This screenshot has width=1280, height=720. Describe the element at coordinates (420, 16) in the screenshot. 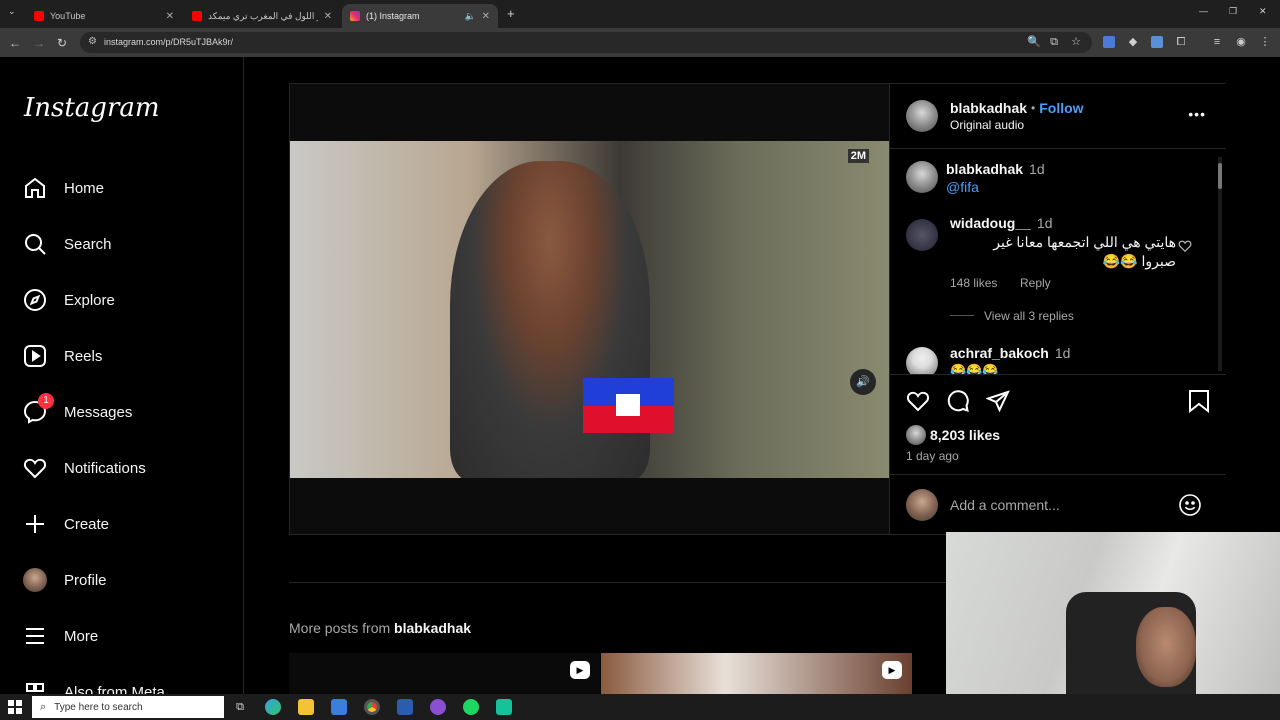

I see `tab-instagram: (1) Instagram 🔈 ✕` at that location.